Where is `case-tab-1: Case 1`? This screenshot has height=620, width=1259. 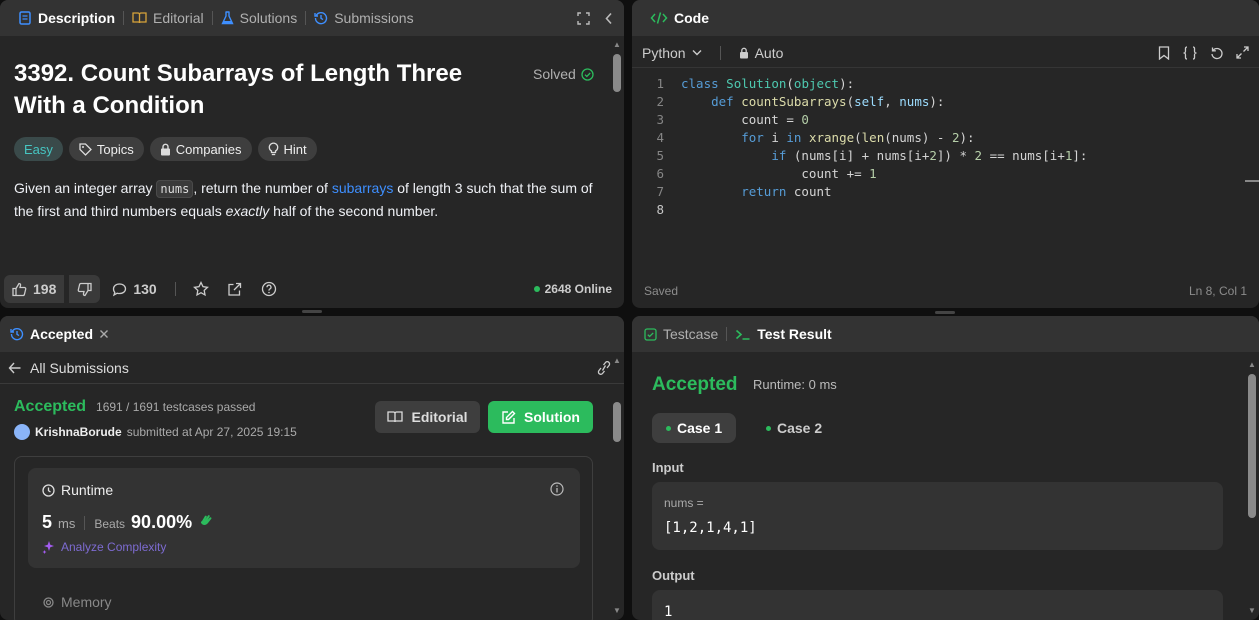
case-tab-1: Case 1 is located at coordinates (694, 428).